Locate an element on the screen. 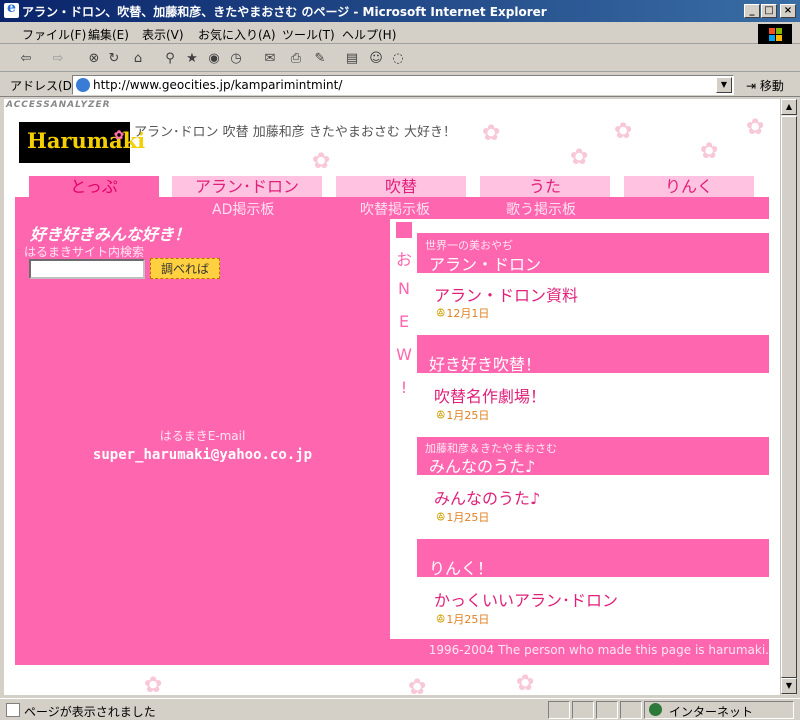 This screenshot has width=800, height=720. address-label: アドレス(D) is located at coordinates (43, 86).